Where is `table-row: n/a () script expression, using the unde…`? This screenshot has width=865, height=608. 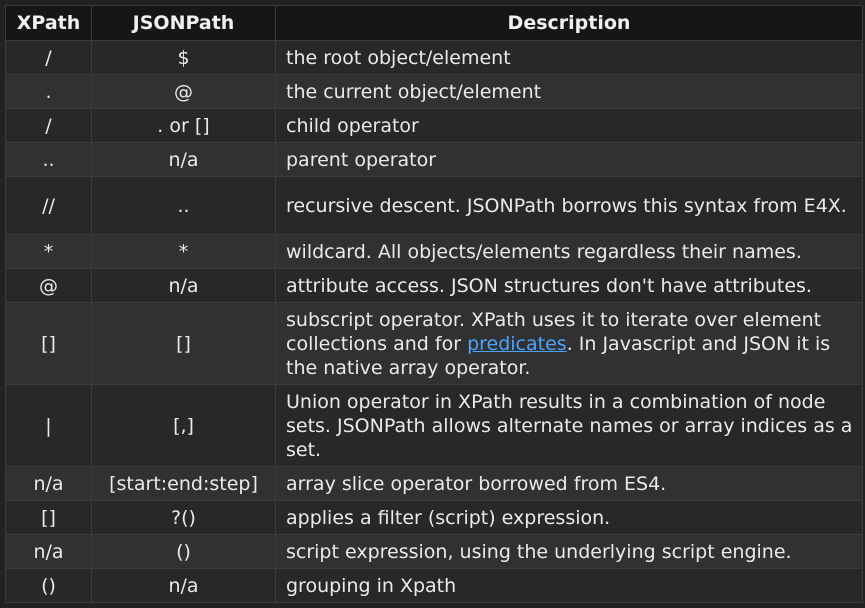 table-row: n/a () script expression, using the unde… is located at coordinates (434, 551).